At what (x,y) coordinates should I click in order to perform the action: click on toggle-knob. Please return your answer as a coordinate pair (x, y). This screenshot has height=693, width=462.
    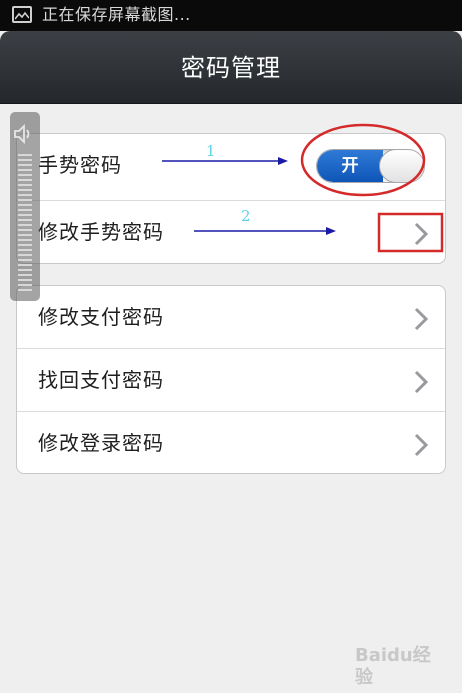
    Looking at the image, I should click on (401, 166).